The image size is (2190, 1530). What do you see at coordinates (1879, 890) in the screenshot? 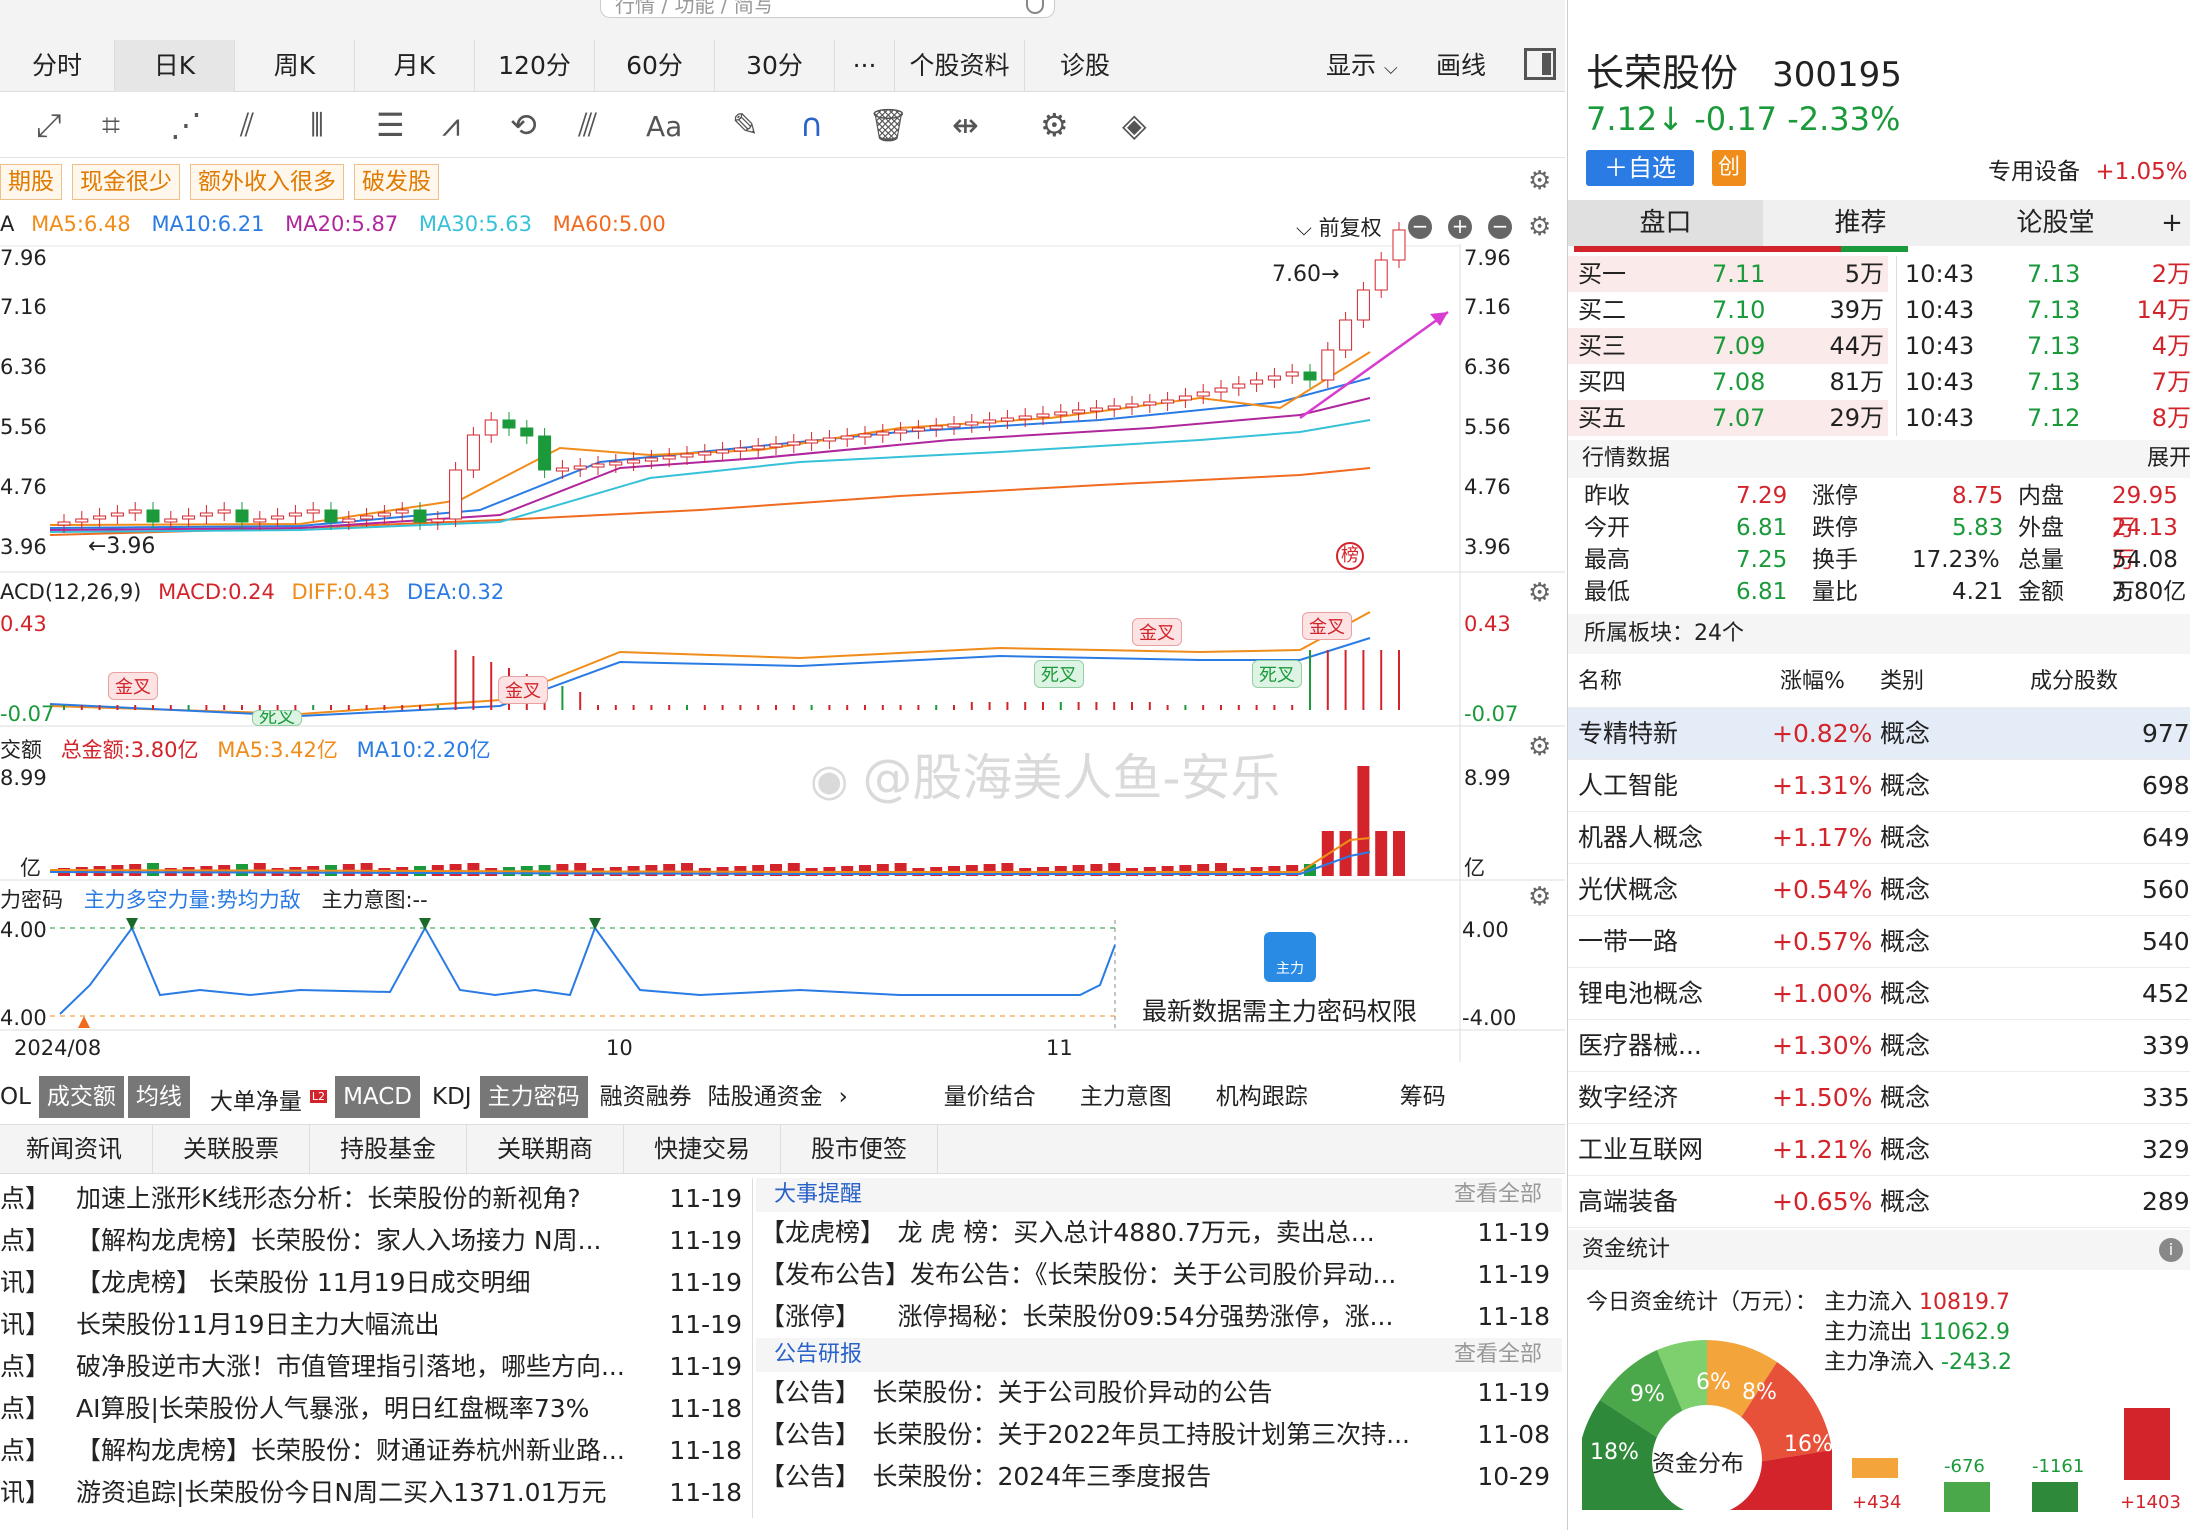
I see `sector-row: 光伏概念 +0.54% 概念 560` at bounding box center [1879, 890].